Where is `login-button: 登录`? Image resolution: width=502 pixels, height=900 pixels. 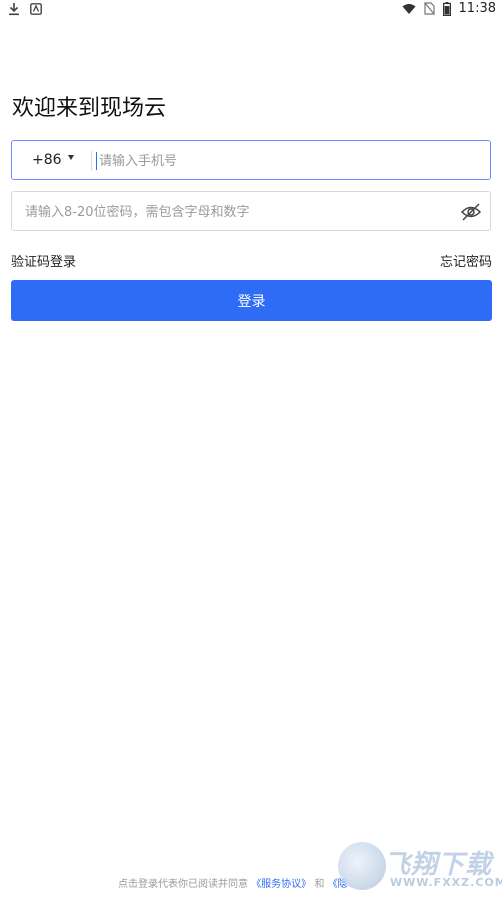 login-button: 登录 is located at coordinates (251, 300).